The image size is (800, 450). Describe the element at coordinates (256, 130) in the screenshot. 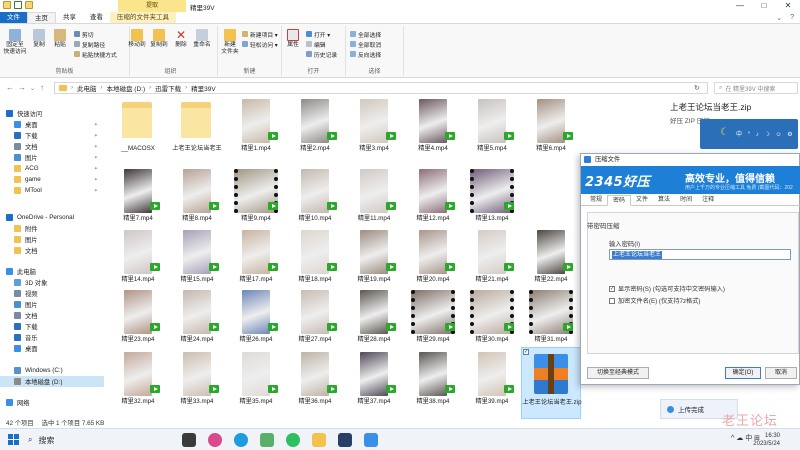

I see `file-tile: 精里1.mp4` at that location.